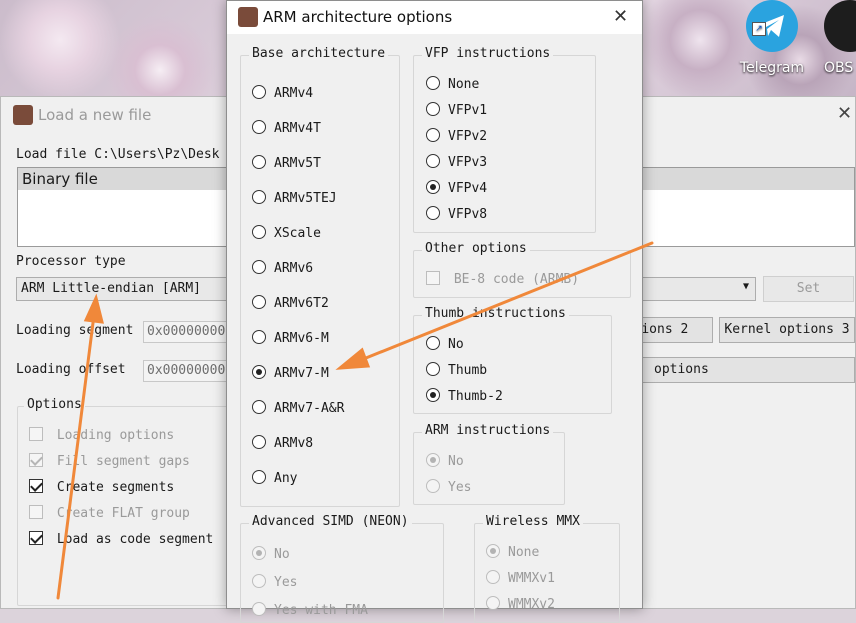 This screenshot has width=856, height=623. I want to click on fill-segment-gaps-label: Fill segment gaps, so click(123, 461).